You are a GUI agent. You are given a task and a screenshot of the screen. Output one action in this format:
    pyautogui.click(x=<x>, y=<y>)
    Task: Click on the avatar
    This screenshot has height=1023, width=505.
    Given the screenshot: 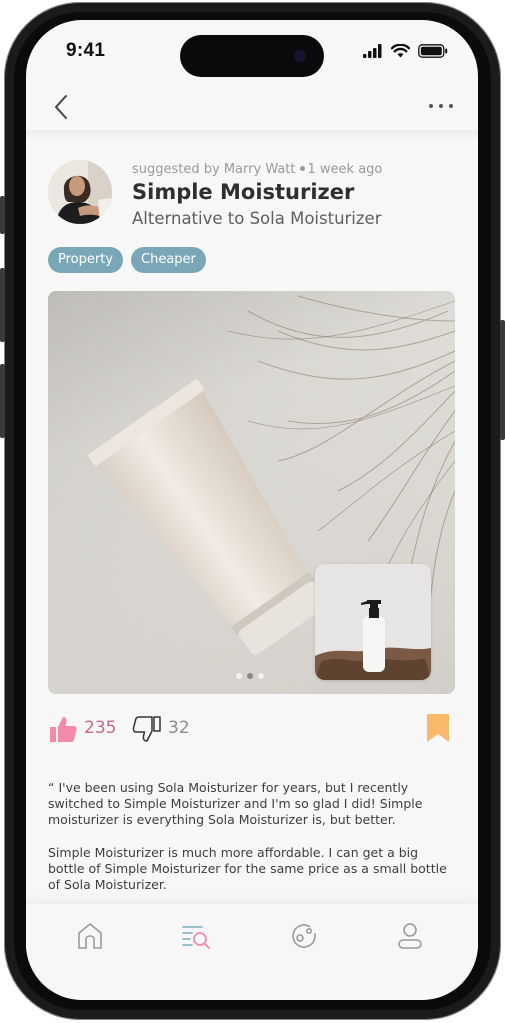 What is the action you would take?
    pyautogui.click(x=80, y=192)
    